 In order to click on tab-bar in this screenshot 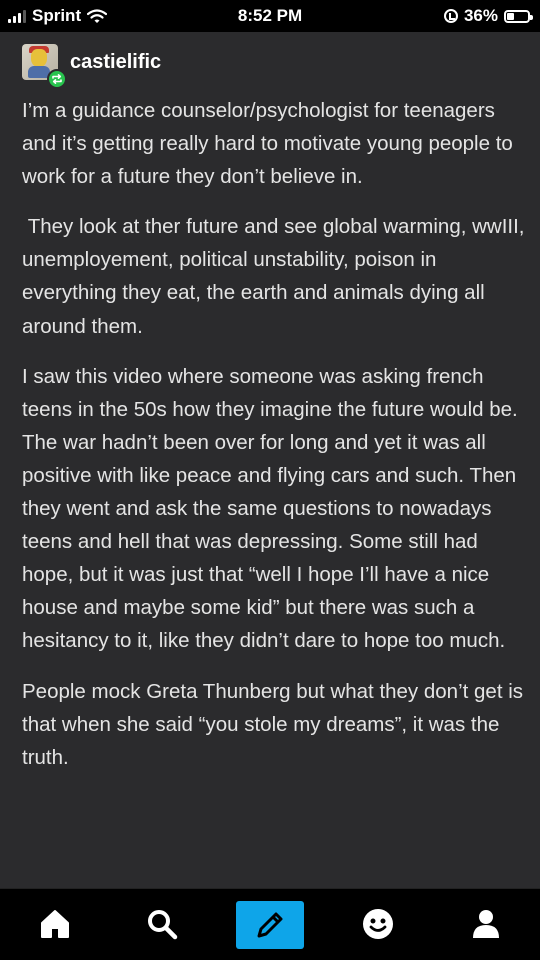, I will do `click(270, 924)`.